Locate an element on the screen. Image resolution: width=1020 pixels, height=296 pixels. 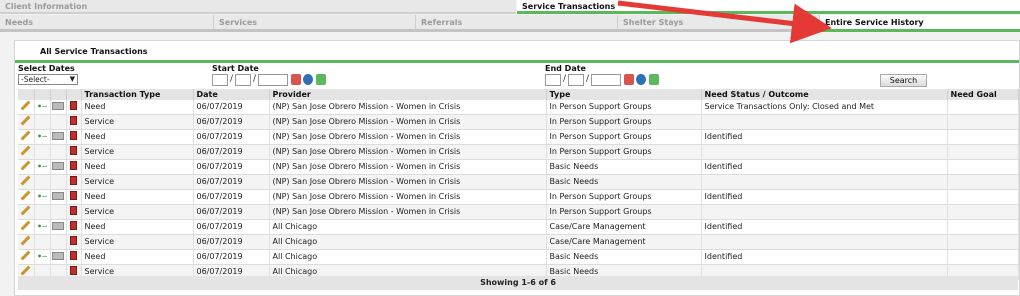
column-header-date: Date is located at coordinates (231, 94).